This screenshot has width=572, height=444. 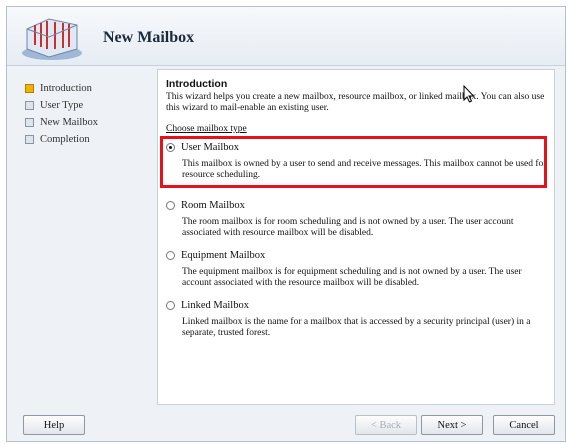 I want to click on help-button: Help, so click(x=54, y=425).